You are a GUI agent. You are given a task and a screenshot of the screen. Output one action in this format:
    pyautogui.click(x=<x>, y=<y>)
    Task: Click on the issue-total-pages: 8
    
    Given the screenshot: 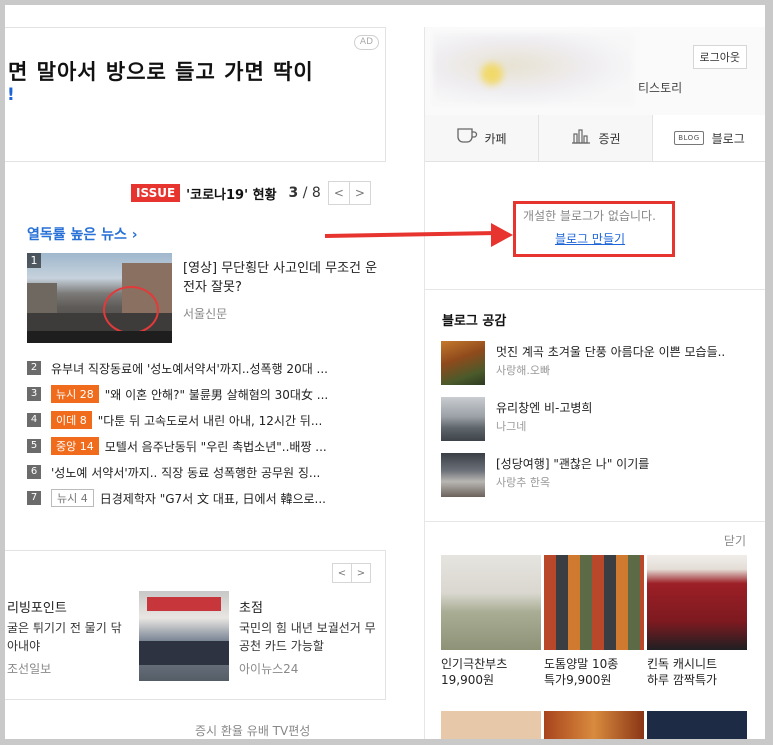 What is the action you would take?
    pyautogui.click(x=316, y=193)
    